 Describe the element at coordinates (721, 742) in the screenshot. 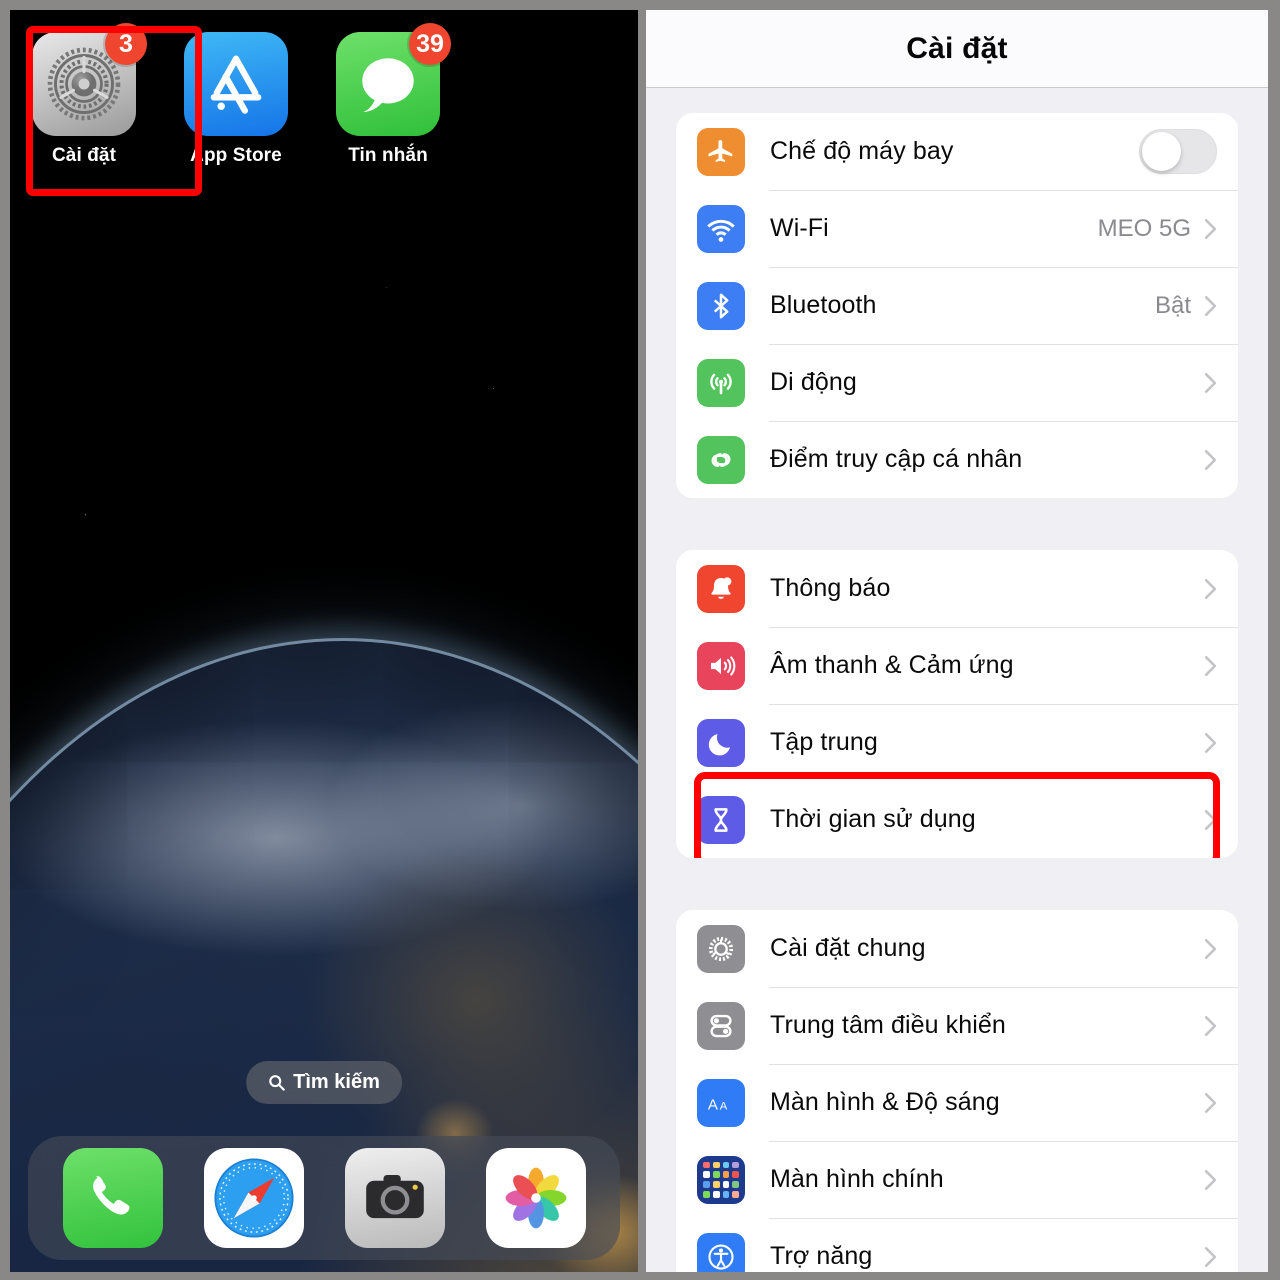

I see `focus-moon-icon` at that location.